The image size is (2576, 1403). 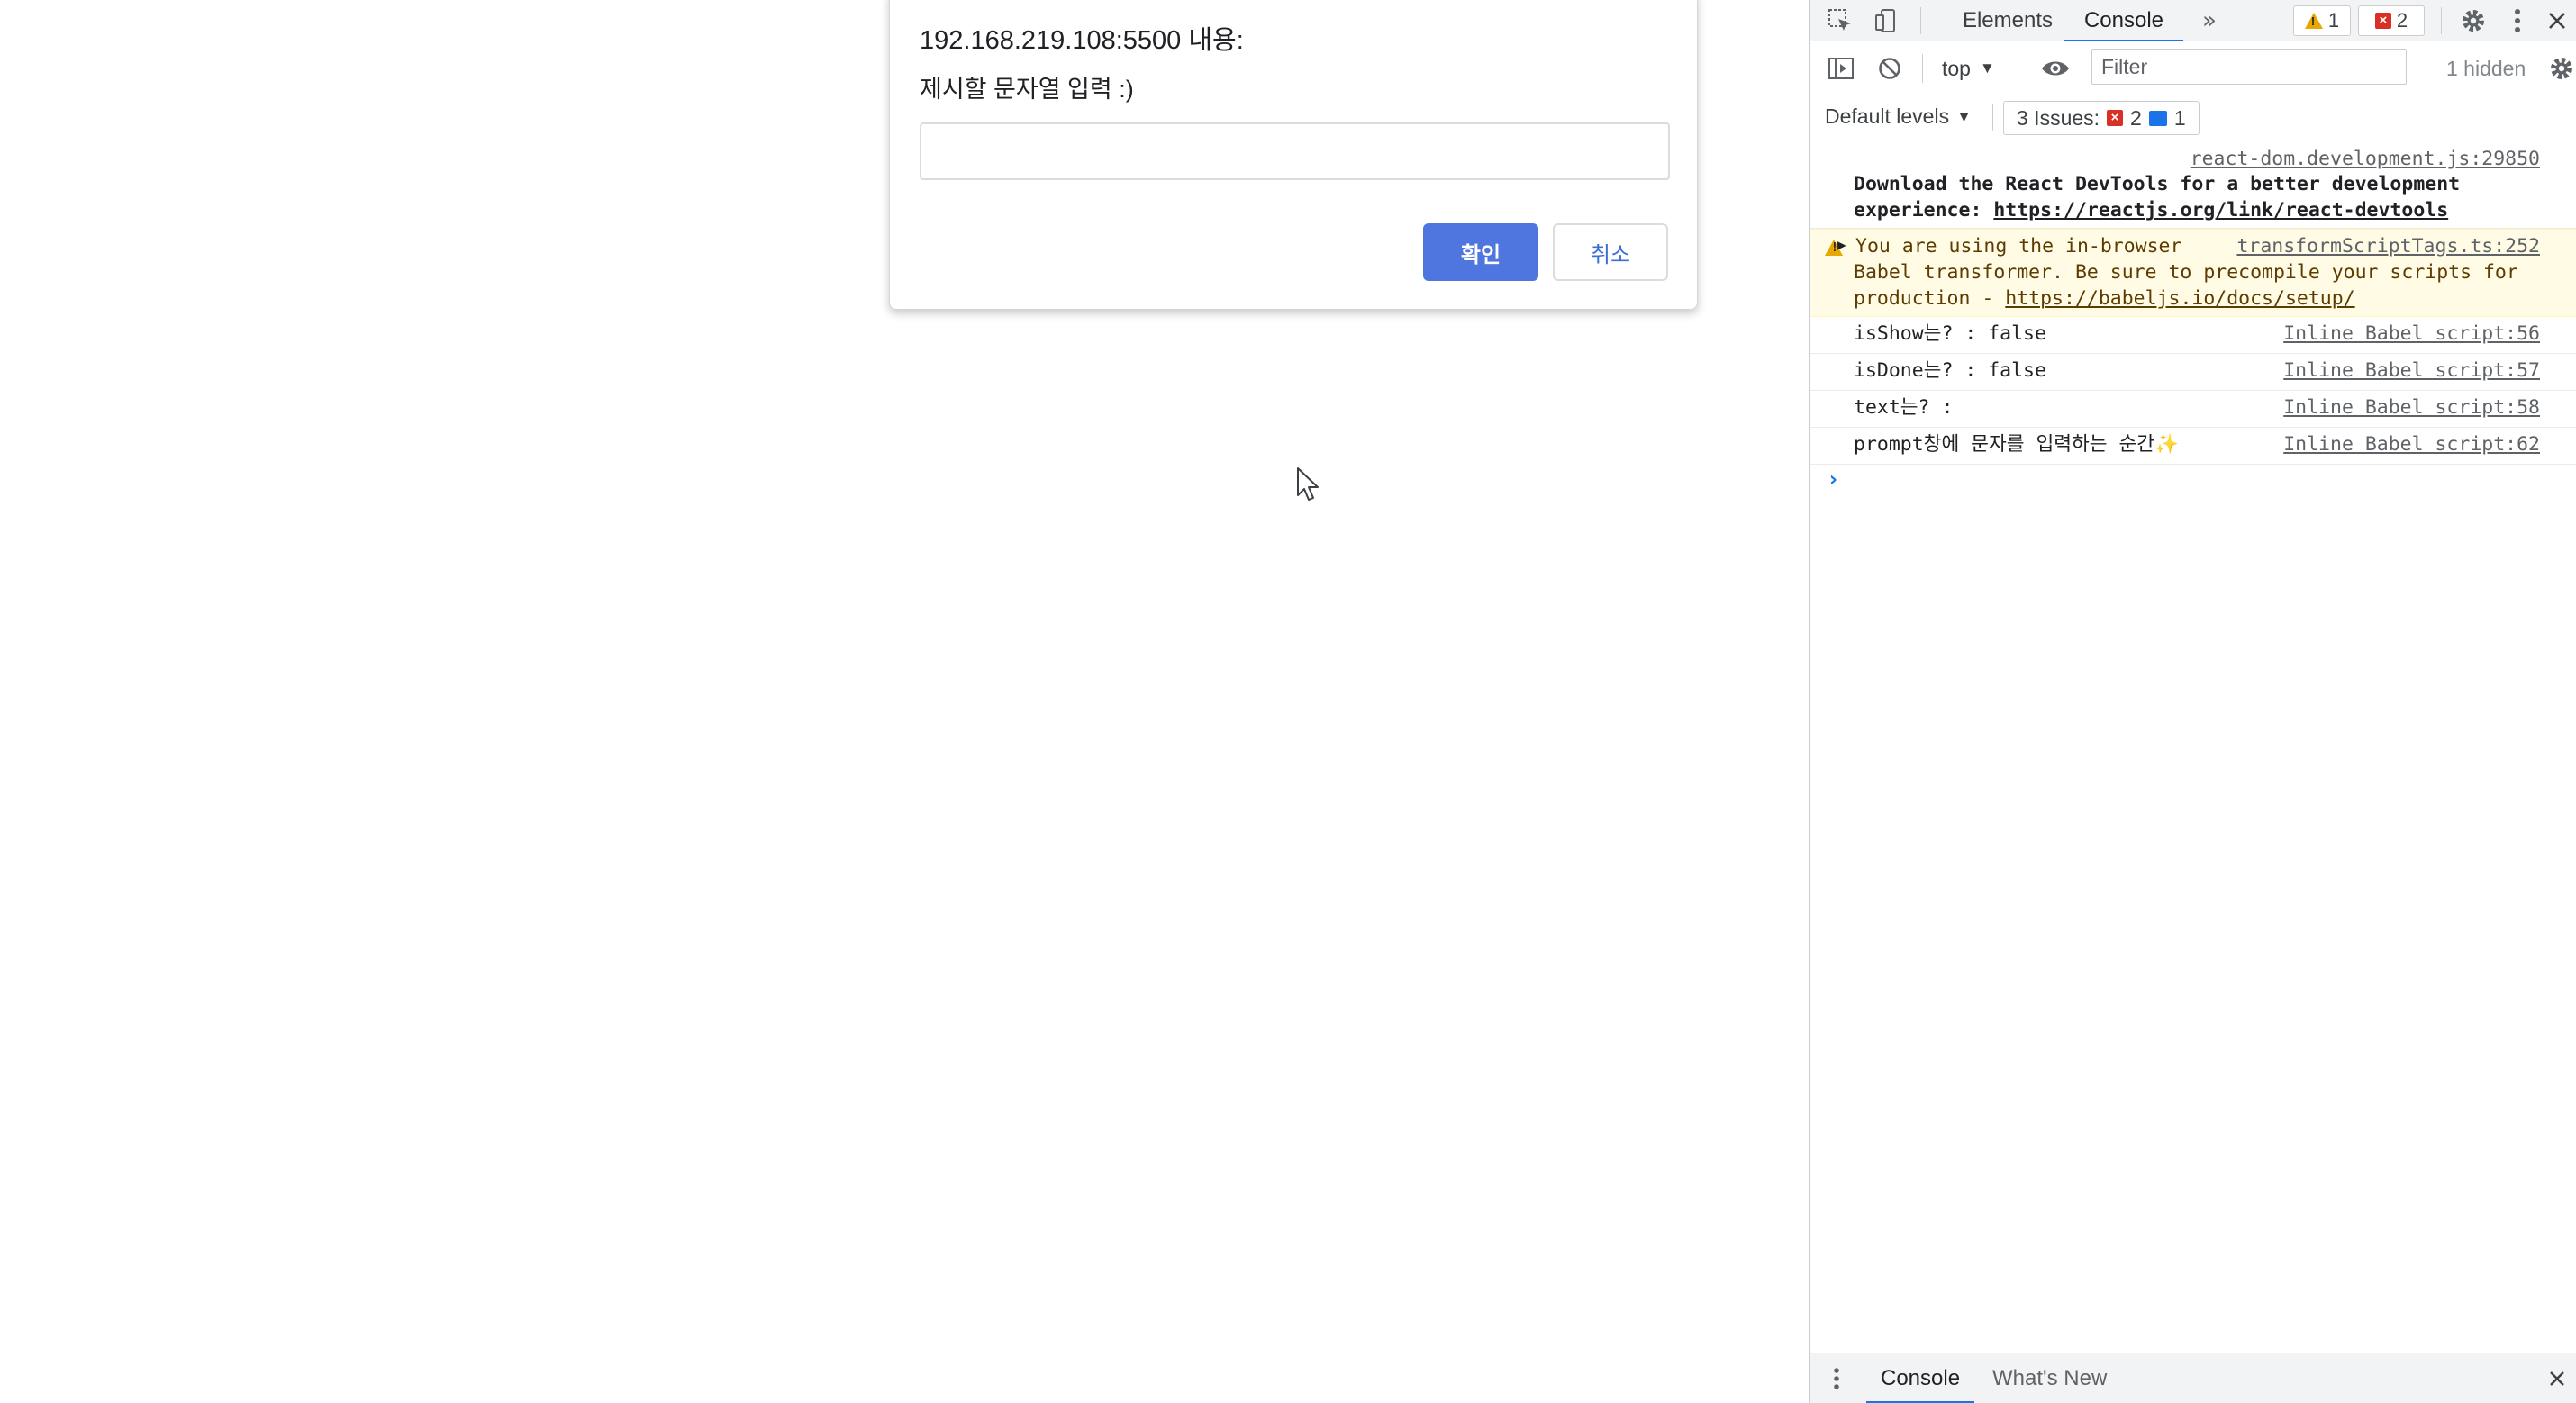 I want to click on console-toolbar: top ▼ 1 hidden, so click(x=2193, y=68).